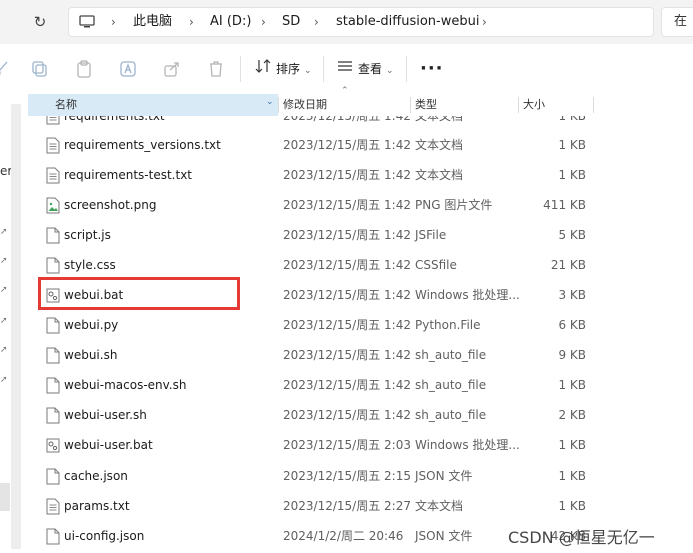 This screenshot has height=553, width=693. What do you see at coordinates (216, 69) in the screenshot?
I see `delete-icon` at bounding box center [216, 69].